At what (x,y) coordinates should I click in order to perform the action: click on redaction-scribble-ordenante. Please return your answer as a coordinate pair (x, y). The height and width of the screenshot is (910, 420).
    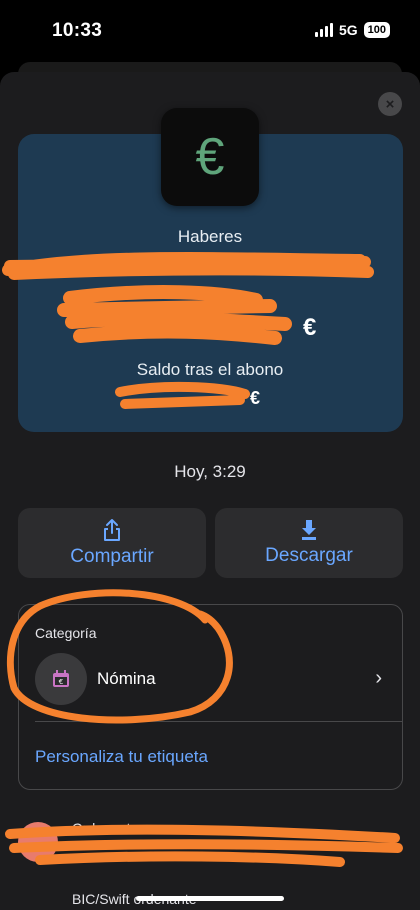
    Looking at the image, I should click on (204, 845).